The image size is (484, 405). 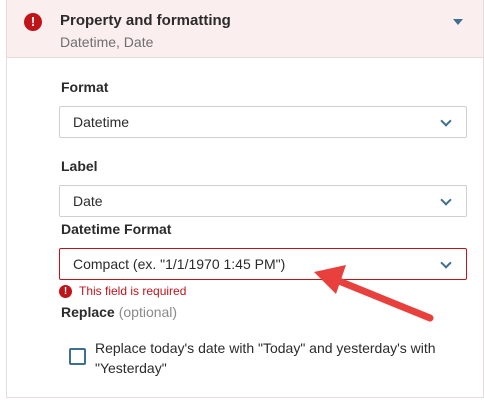 I want to click on format-select: Datetime, so click(x=263, y=122).